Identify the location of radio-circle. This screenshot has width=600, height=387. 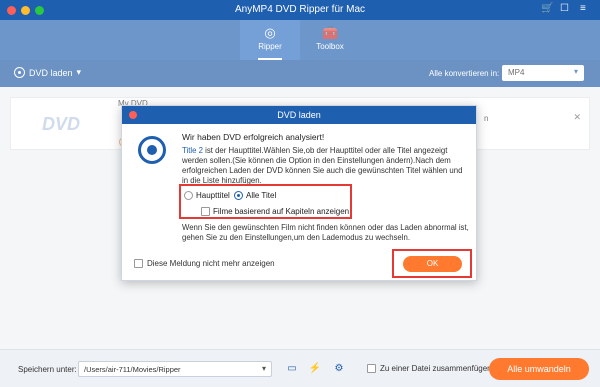
(188, 195).